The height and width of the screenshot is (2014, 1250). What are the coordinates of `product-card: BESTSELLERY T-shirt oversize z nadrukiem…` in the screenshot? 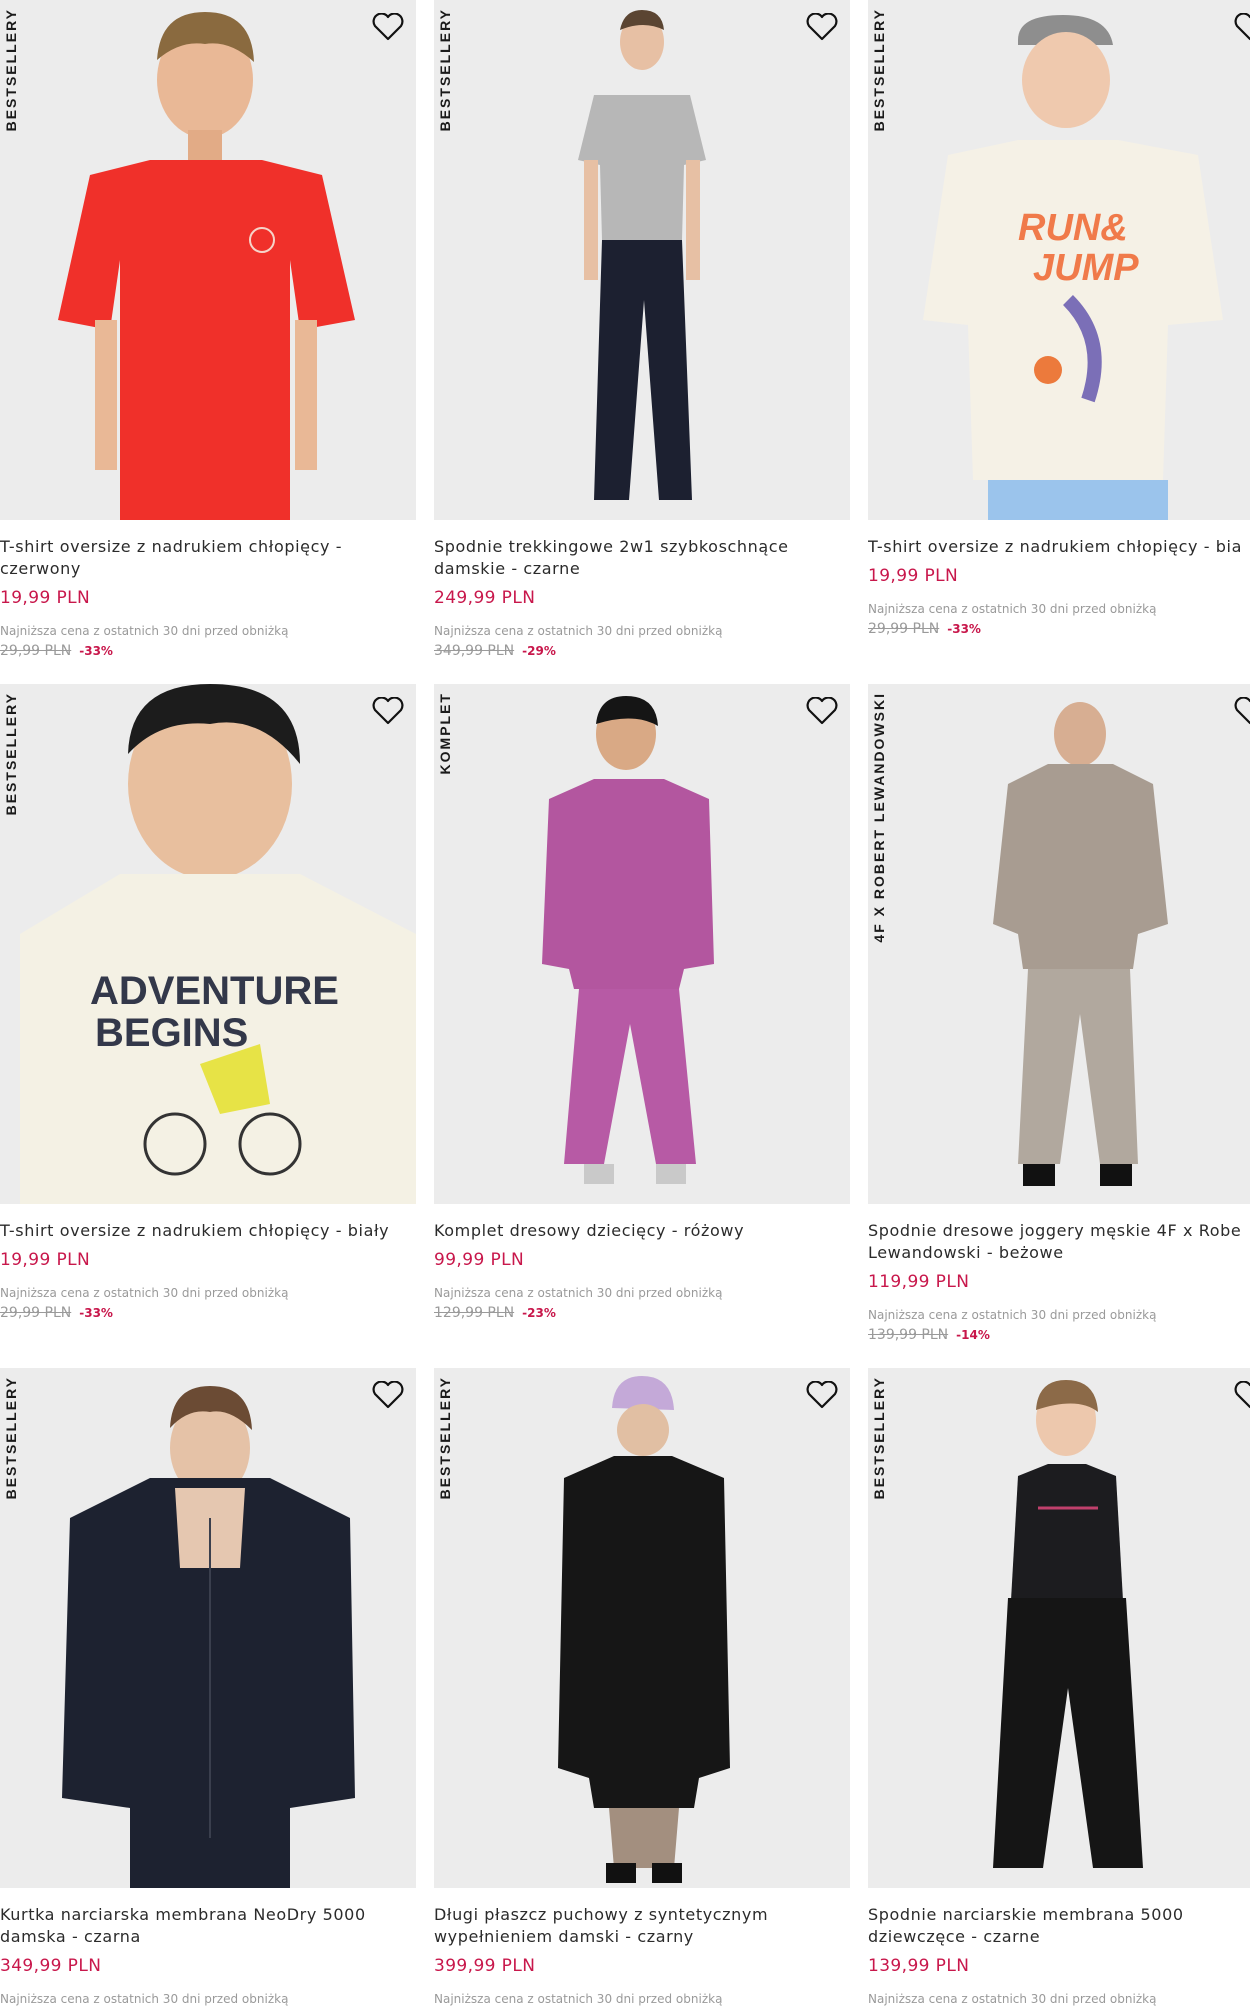 It's located at (208, 329).